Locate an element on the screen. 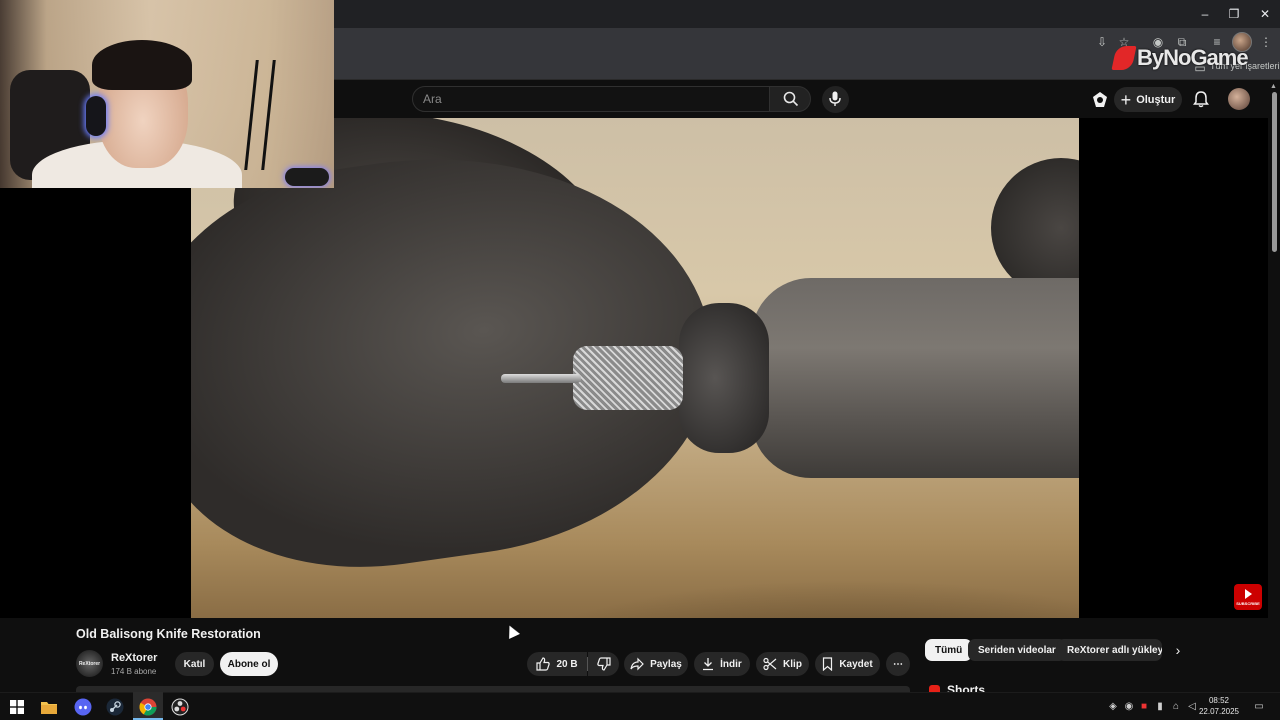 The height and width of the screenshot is (720, 1280). chrome-icon is located at coordinates (148, 707).